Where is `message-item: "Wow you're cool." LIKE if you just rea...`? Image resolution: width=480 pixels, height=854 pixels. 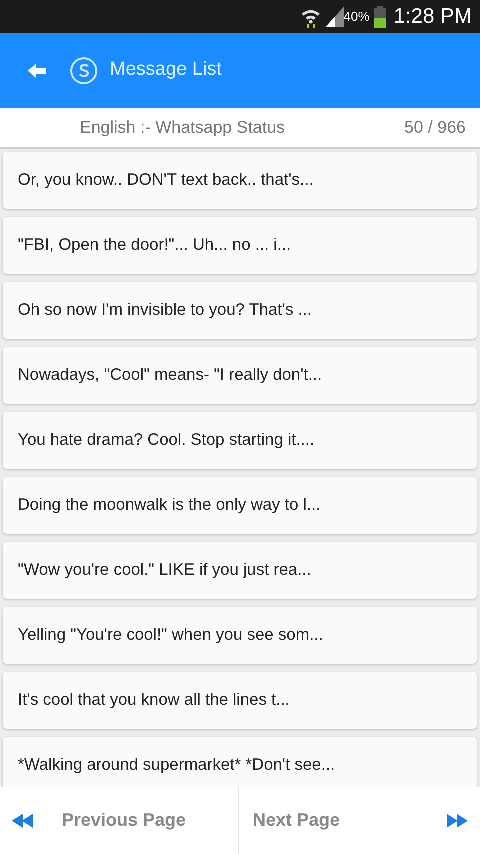
message-item: "Wow you're cool." LIKE if you just rea... is located at coordinates (240, 570).